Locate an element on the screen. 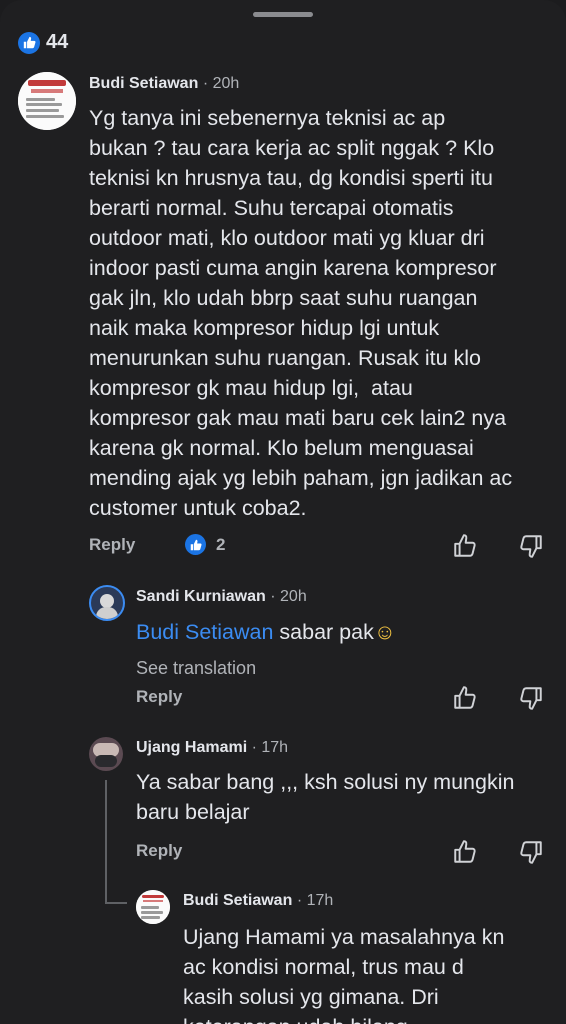  comment-text-line: berarti normal. Suhu tercapai otomatis is located at coordinates (271, 208).